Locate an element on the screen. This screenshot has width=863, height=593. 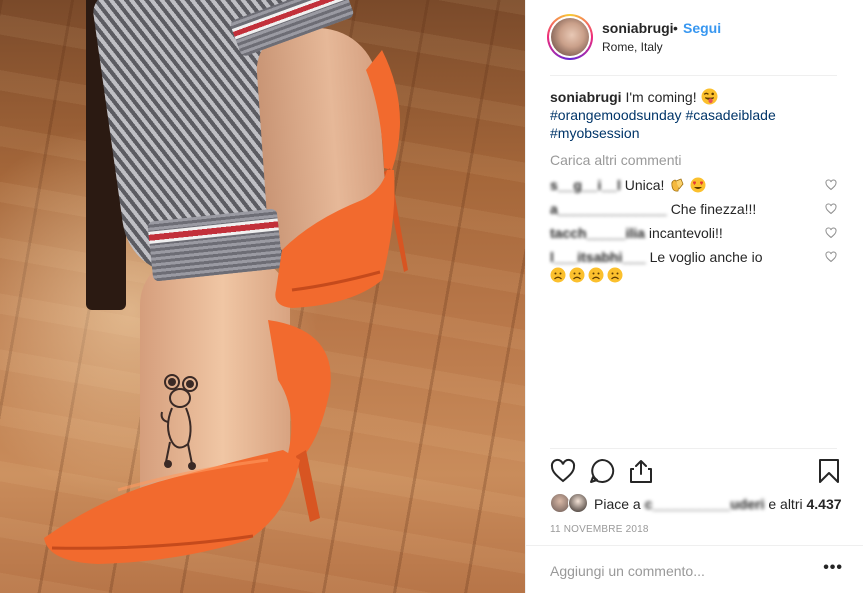
follow-button: Segui is located at coordinates (702, 28).